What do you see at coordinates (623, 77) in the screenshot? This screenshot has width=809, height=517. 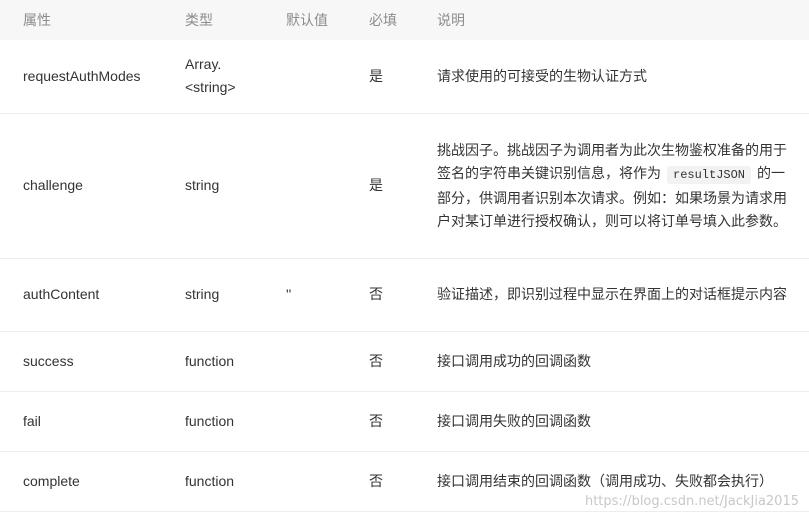 I see `row-description: 请求使用的可接受的生物认证方式` at bounding box center [623, 77].